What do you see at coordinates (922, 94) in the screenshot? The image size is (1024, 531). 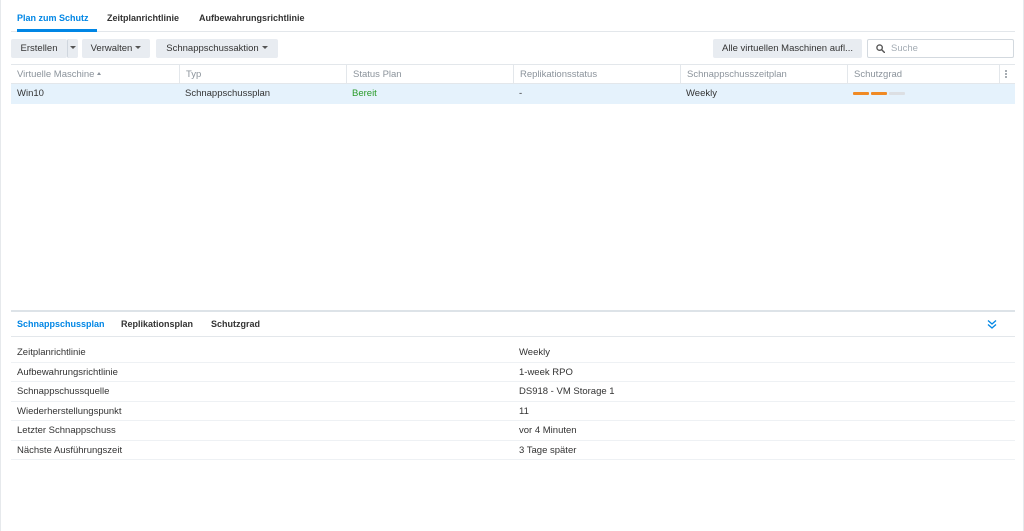 I see `cell-protection-level` at bounding box center [922, 94].